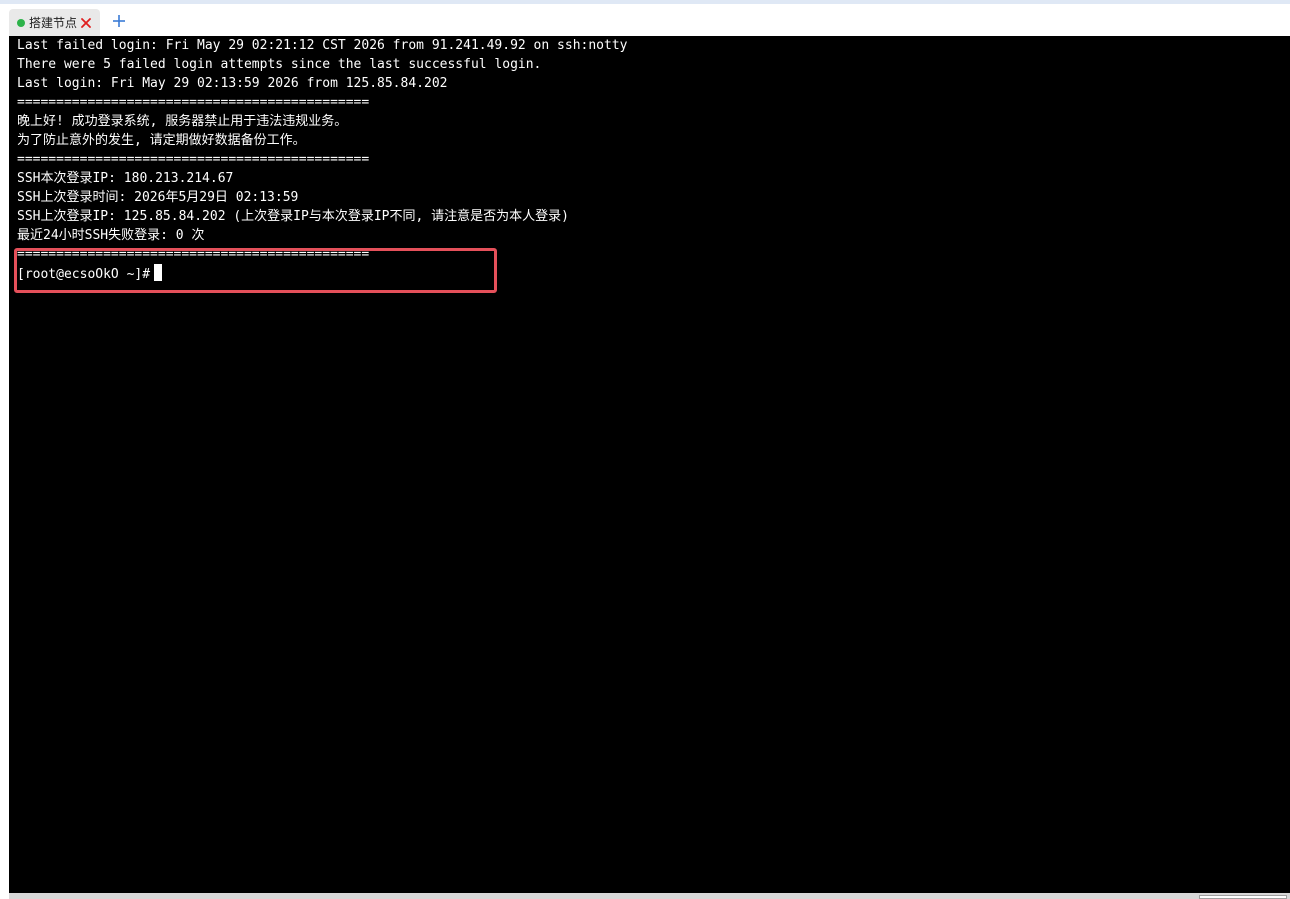 Image resolution: width=1290 pixels, height=899 pixels. What do you see at coordinates (645, 20) in the screenshot?
I see `tab-bar: 搭建节点` at bounding box center [645, 20].